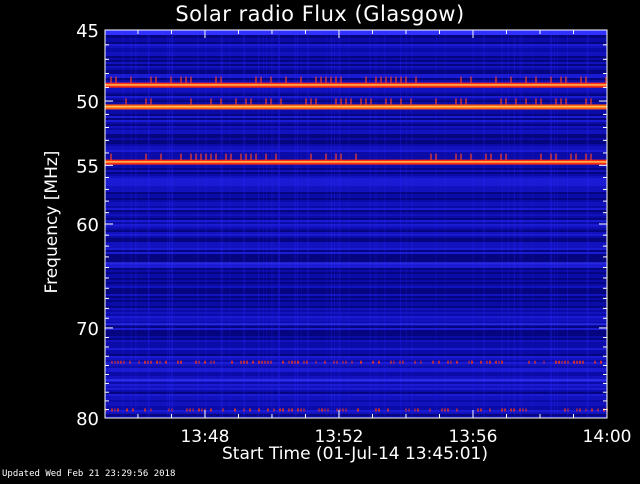 The image size is (640, 484). What do you see at coordinates (356, 32) in the screenshot?
I see `top-edge-band` at bounding box center [356, 32].